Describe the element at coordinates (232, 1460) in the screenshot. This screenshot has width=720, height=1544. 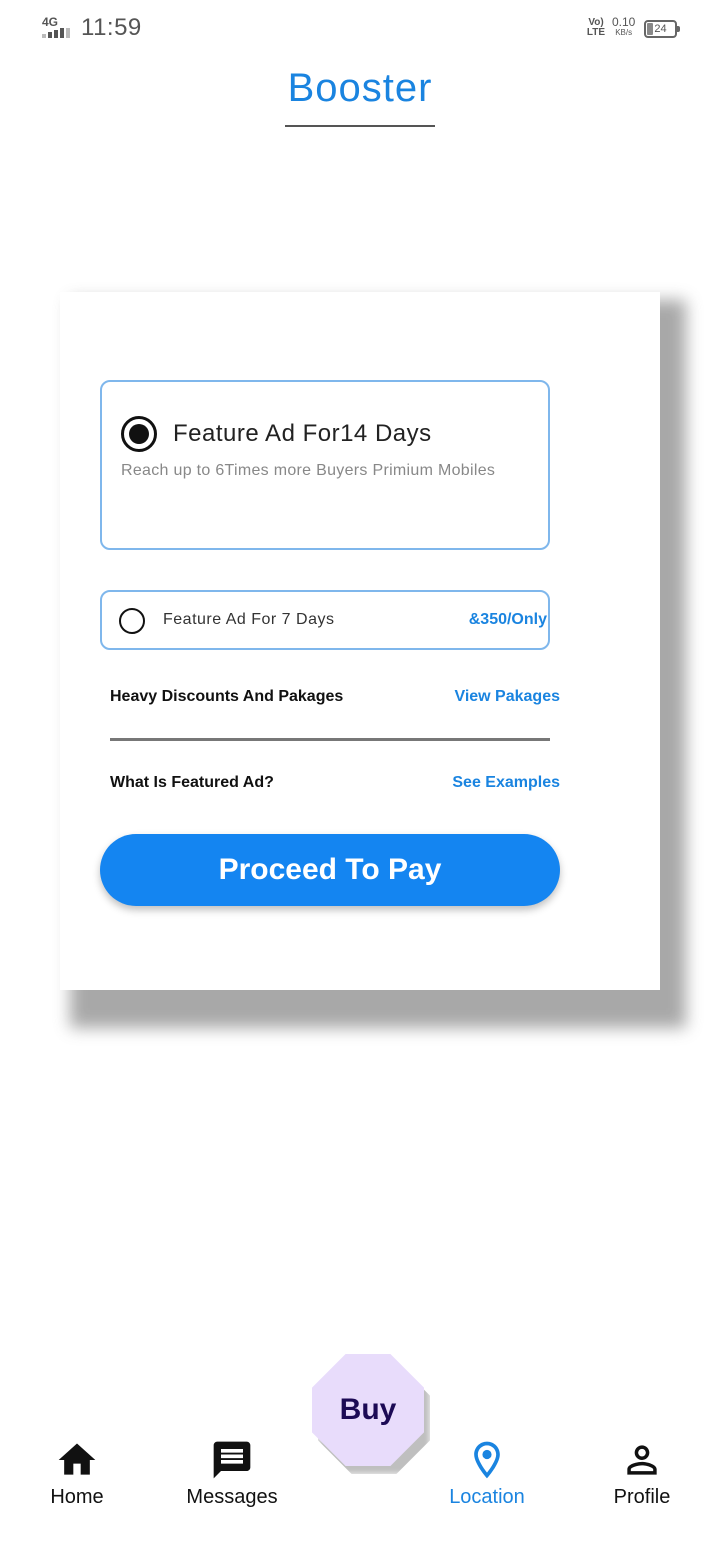
I see `message-icon` at that location.